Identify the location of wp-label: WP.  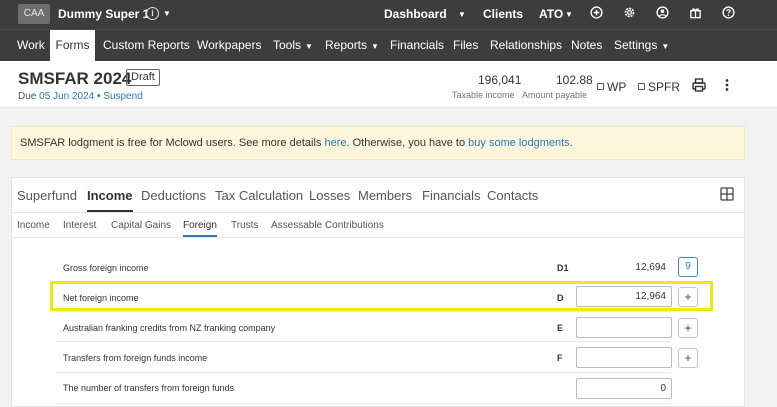
(617, 87).